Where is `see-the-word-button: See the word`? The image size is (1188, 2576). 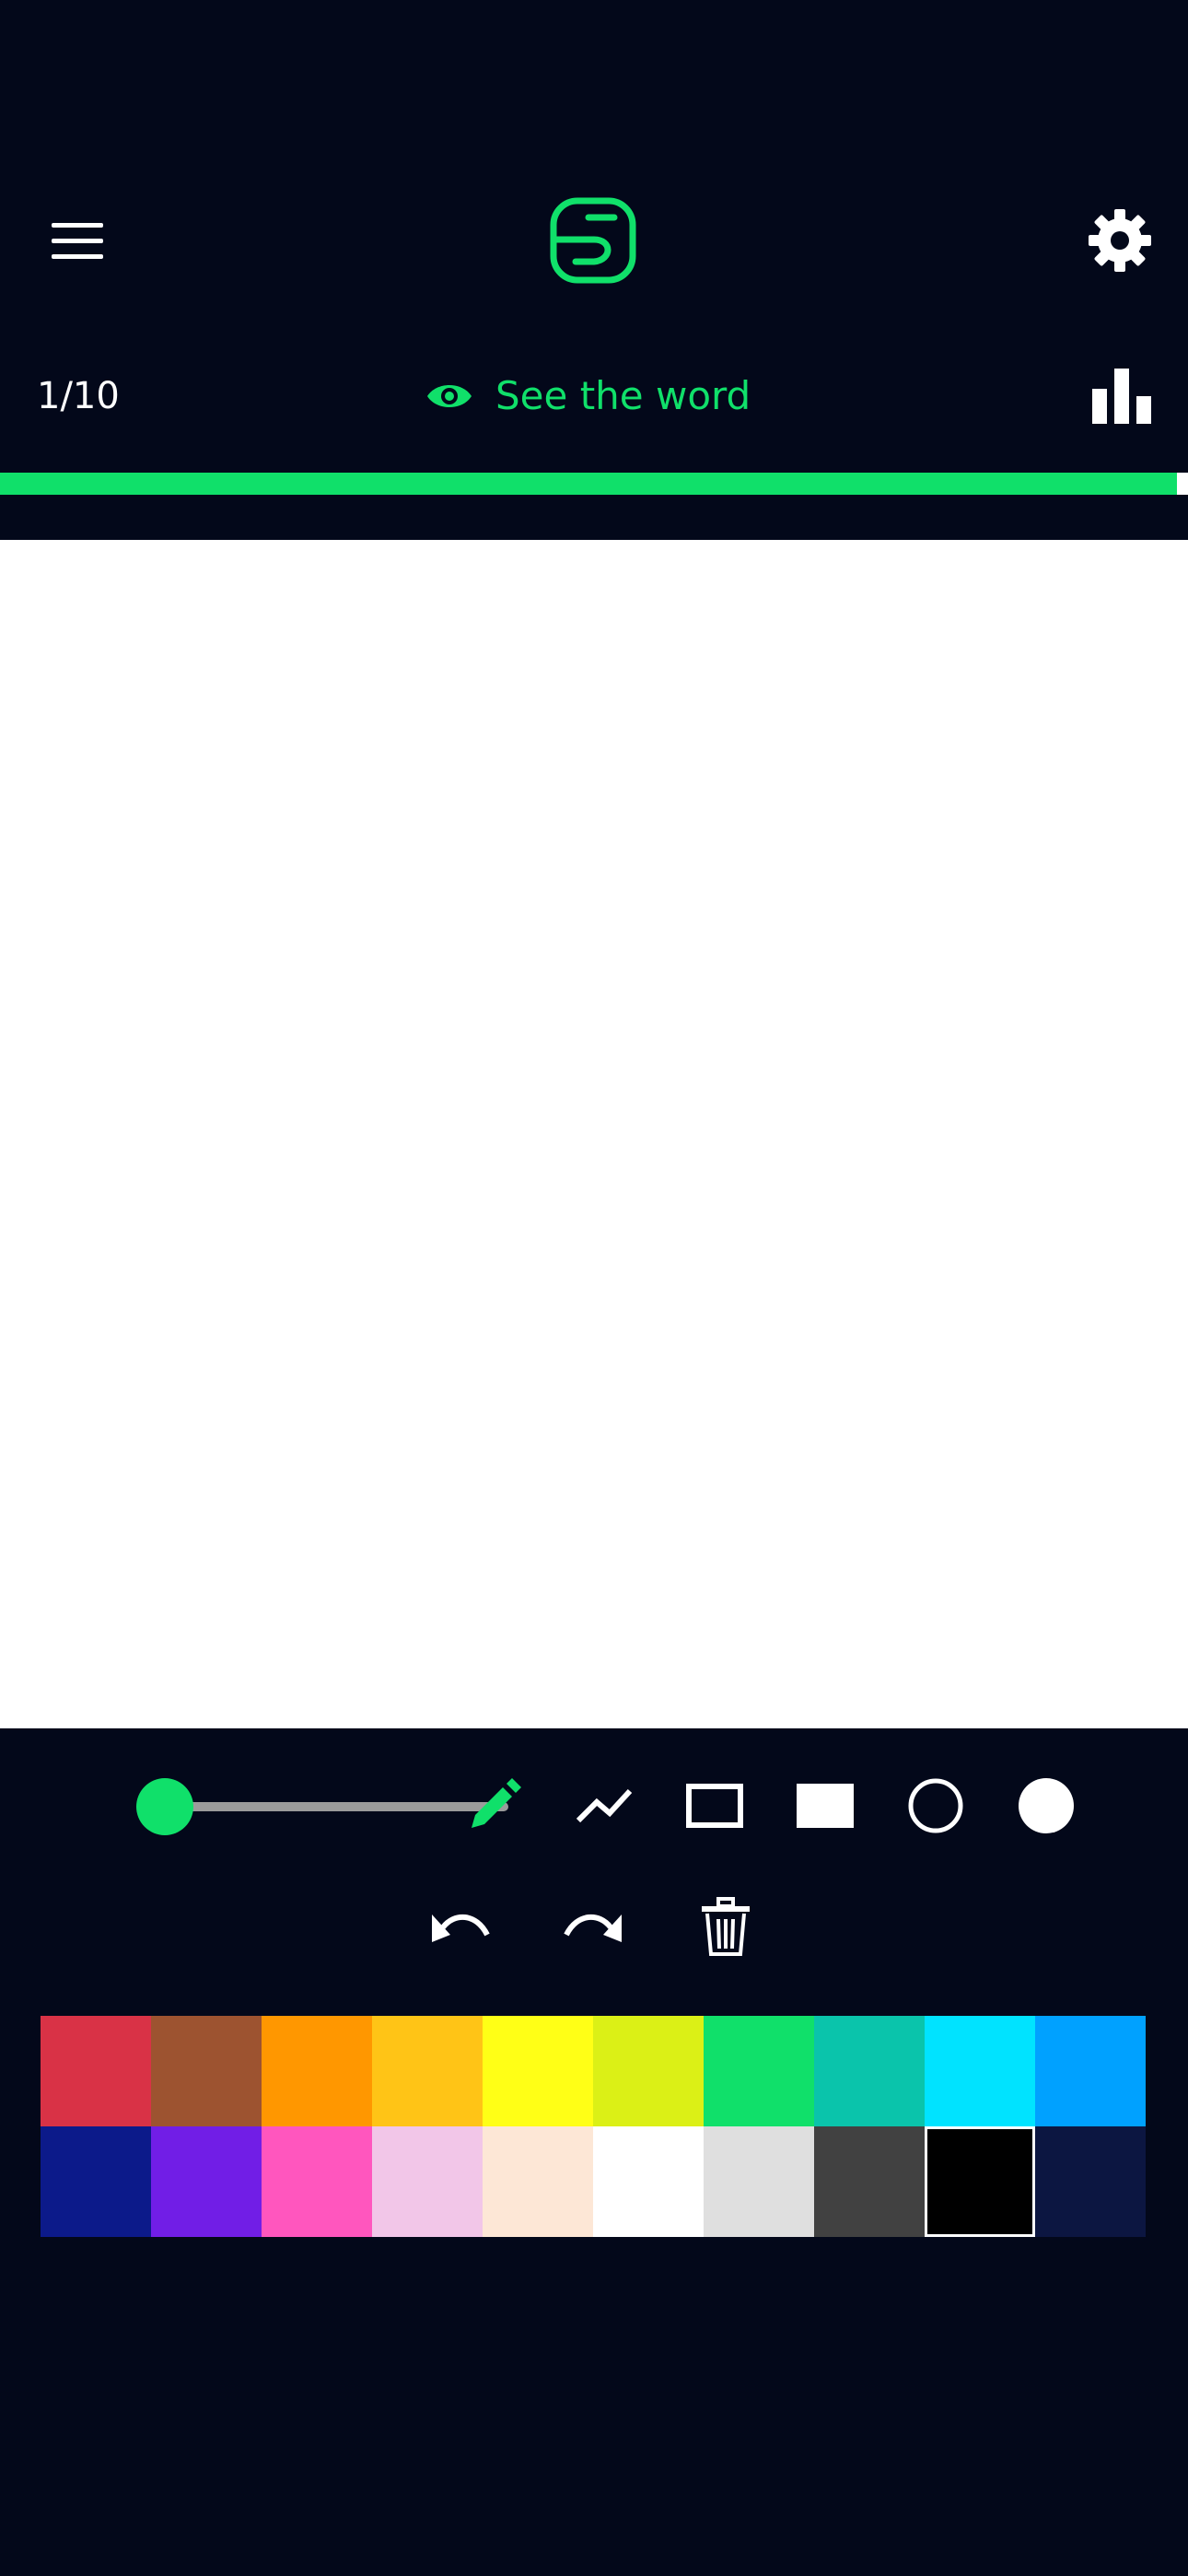
see-the-word-button: See the word is located at coordinates (588, 396).